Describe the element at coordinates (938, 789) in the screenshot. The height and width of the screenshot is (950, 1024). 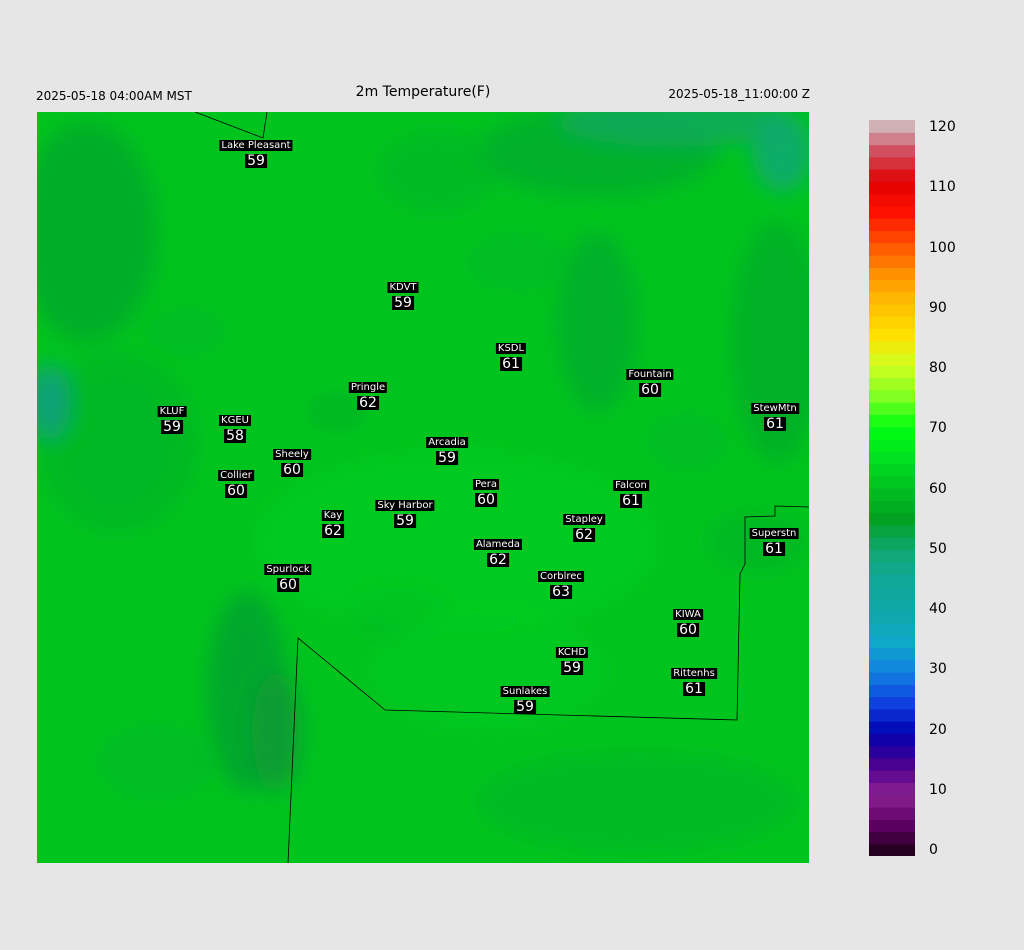
I see `colorbar-tick-label: 10` at that location.